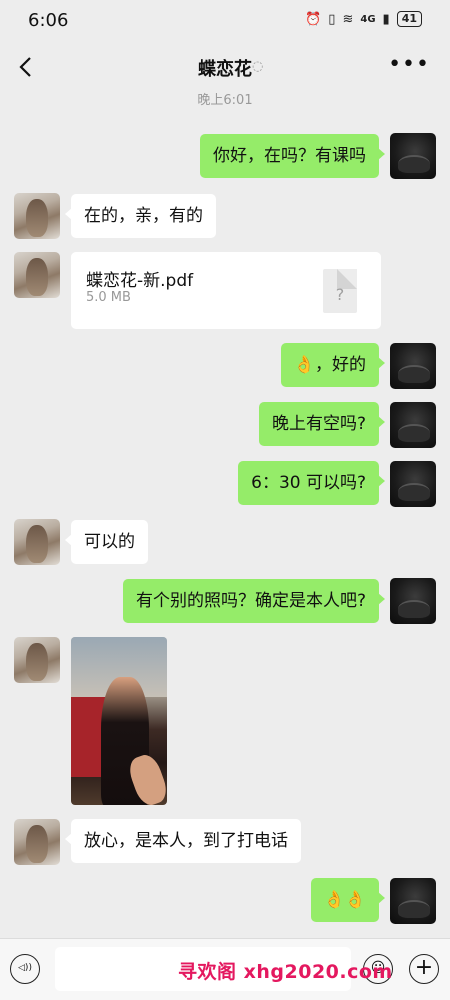 The height and width of the screenshot is (1000, 450). Describe the element at coordinates (322, 424) in the screenshot. I see `message-bubble-sent: 晚上有空吗?` at that location.